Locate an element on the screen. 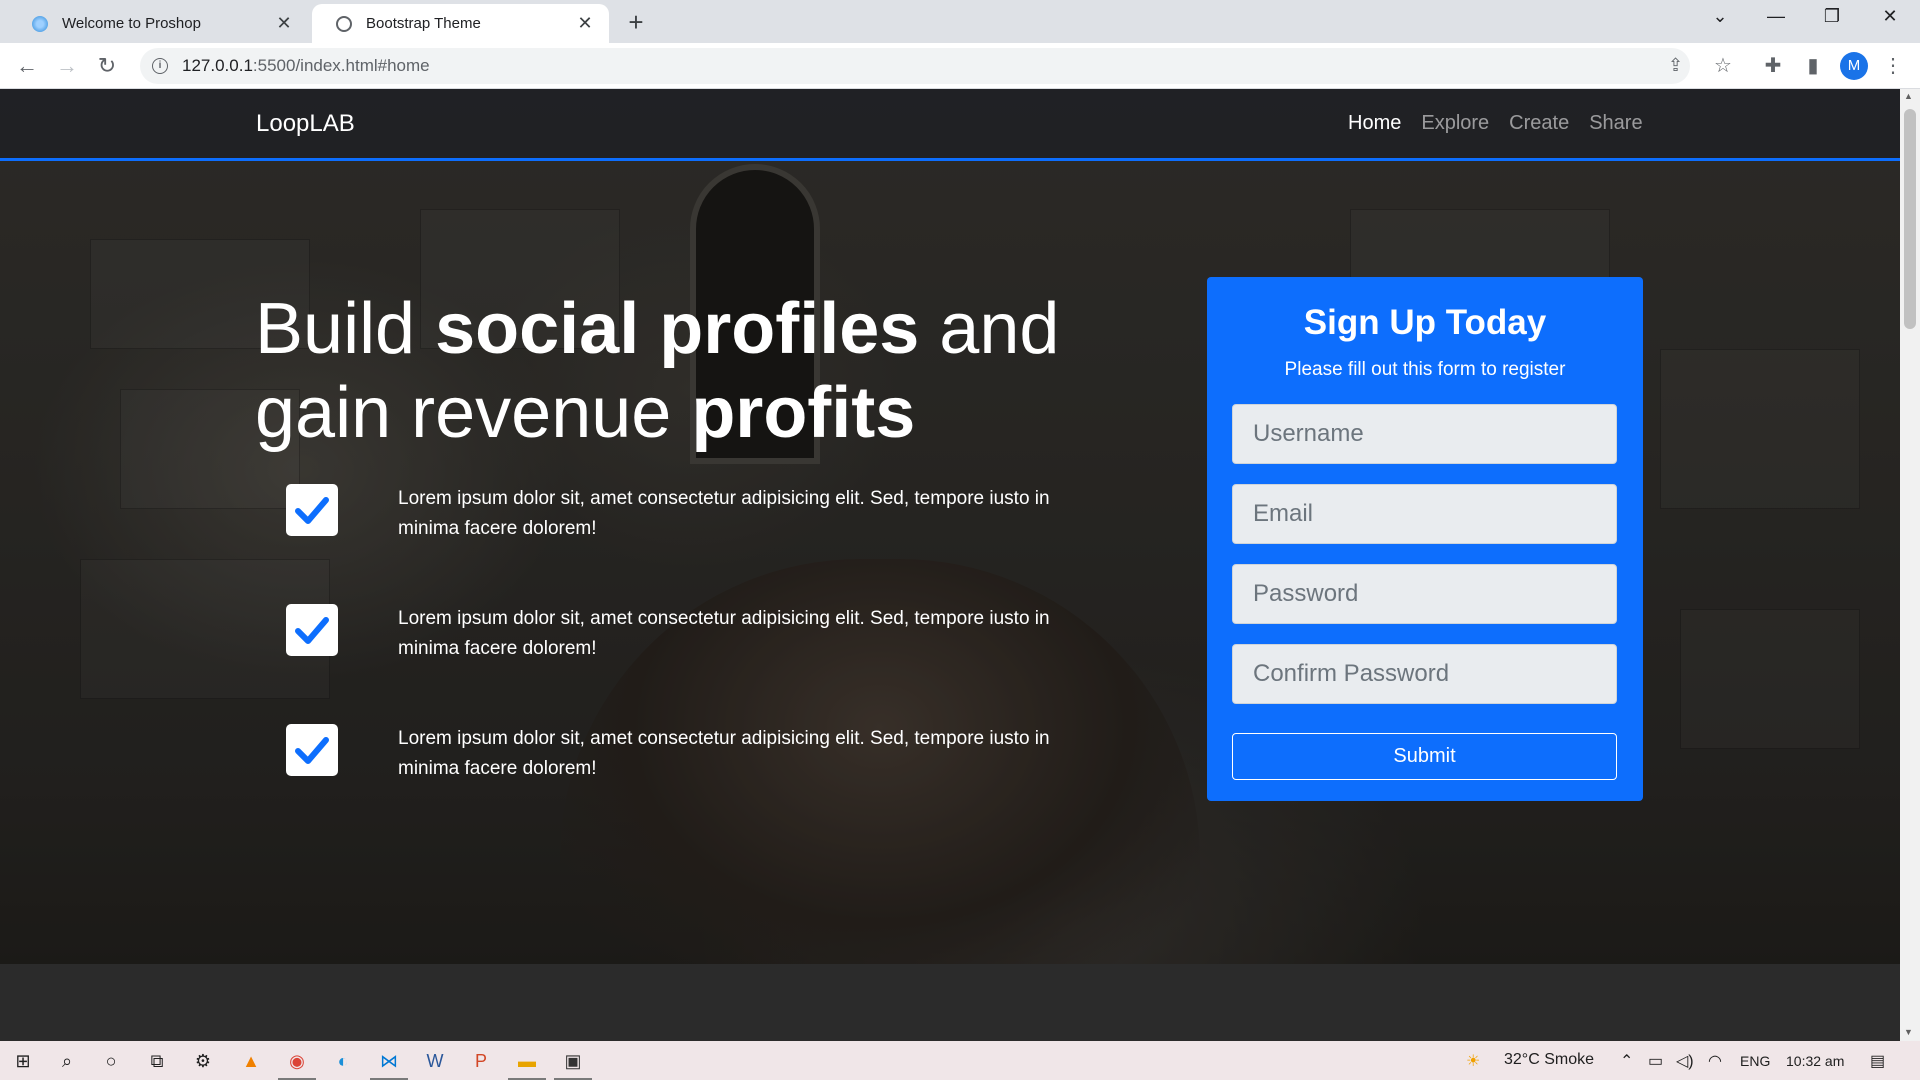 This screenshot has height=1080, width=1920. reload-icon: ↻ is located at coordinates (107, 66).